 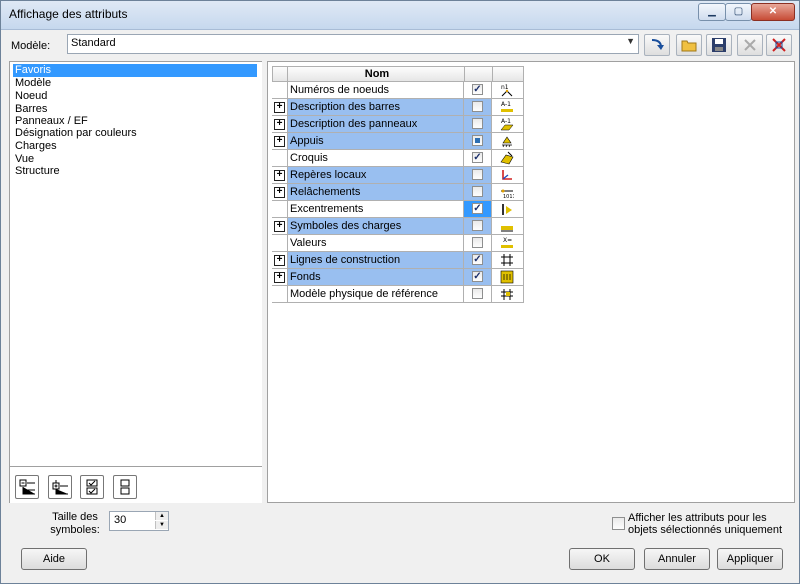 What do you see at coordinates (375, 90) in the screenshot?
I see `row-name: Numéros de noeuds` at bounding box center [375, 90].